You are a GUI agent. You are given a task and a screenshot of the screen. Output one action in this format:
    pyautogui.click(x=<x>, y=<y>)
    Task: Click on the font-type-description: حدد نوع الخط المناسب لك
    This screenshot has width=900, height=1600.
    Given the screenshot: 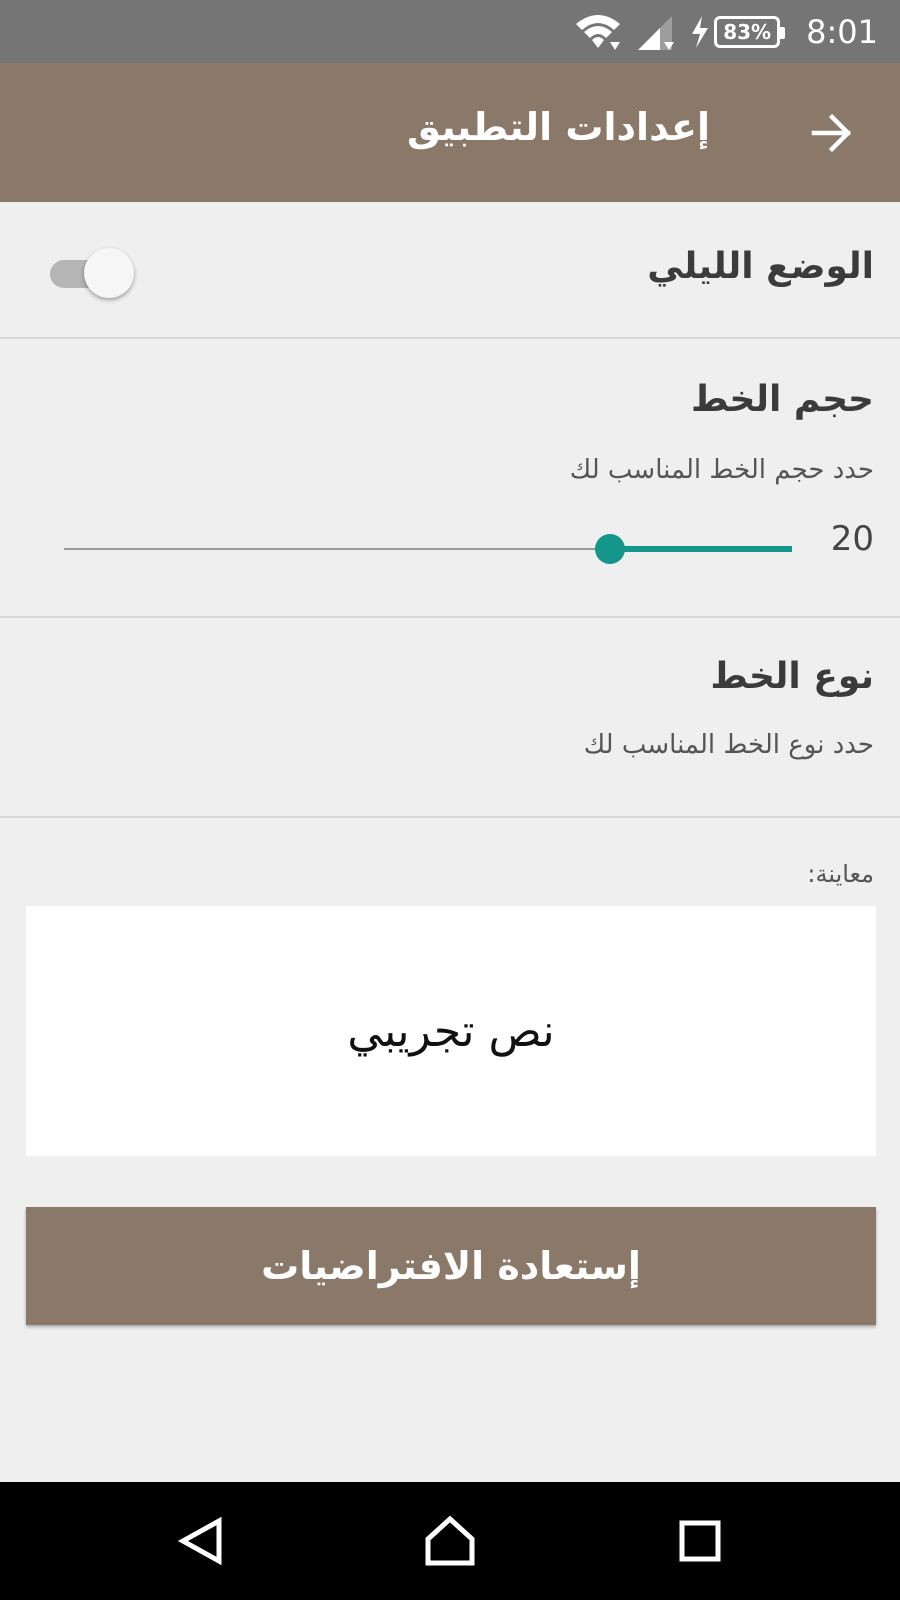 What is the action you would take?
    pyautogui.click(x=728, y=745)
    